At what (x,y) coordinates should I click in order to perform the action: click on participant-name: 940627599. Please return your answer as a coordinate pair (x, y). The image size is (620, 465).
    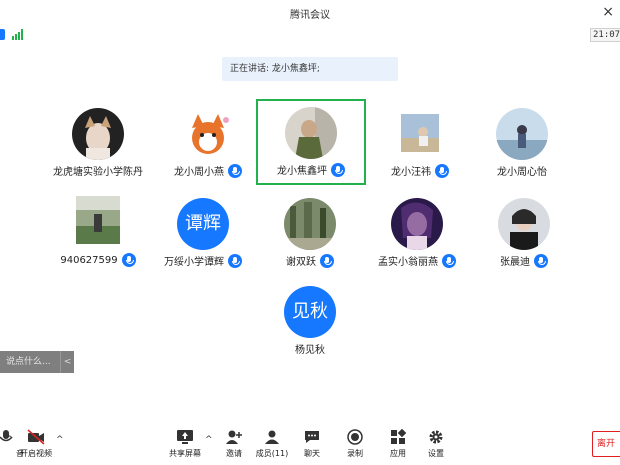
    Looking at the image, I should click on (89, 260).